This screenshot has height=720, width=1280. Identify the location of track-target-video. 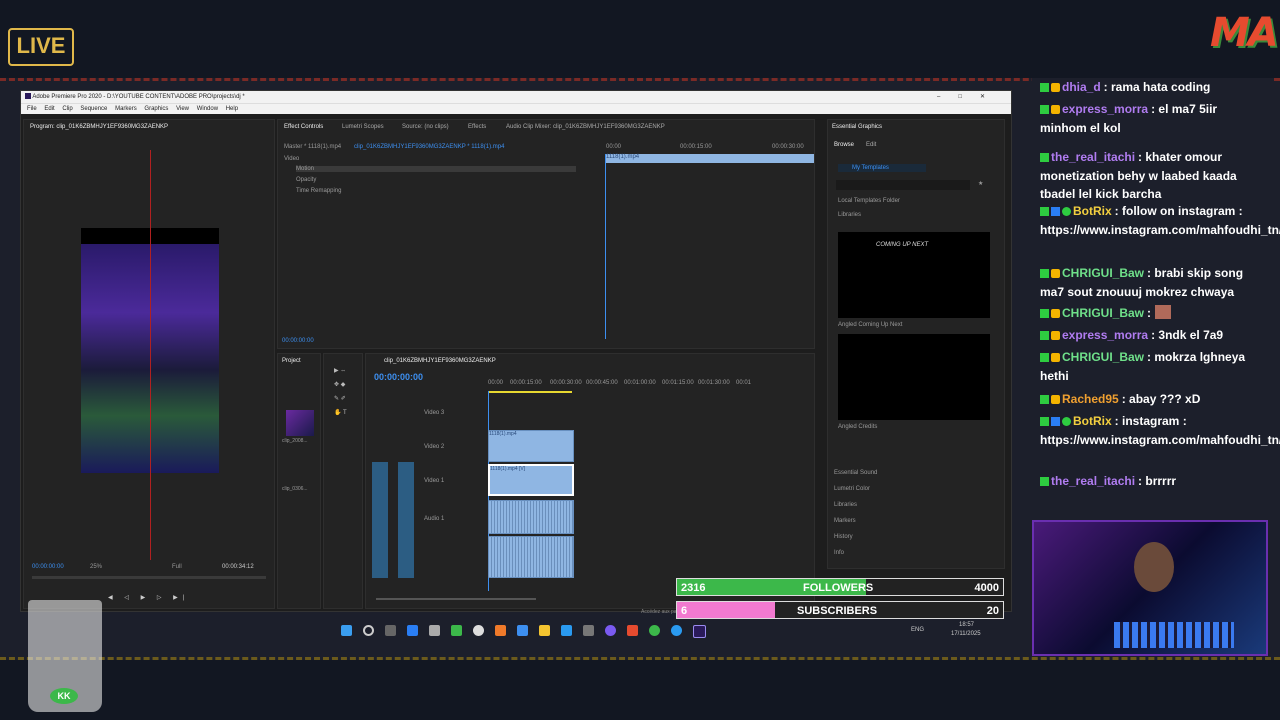
(380, 520).